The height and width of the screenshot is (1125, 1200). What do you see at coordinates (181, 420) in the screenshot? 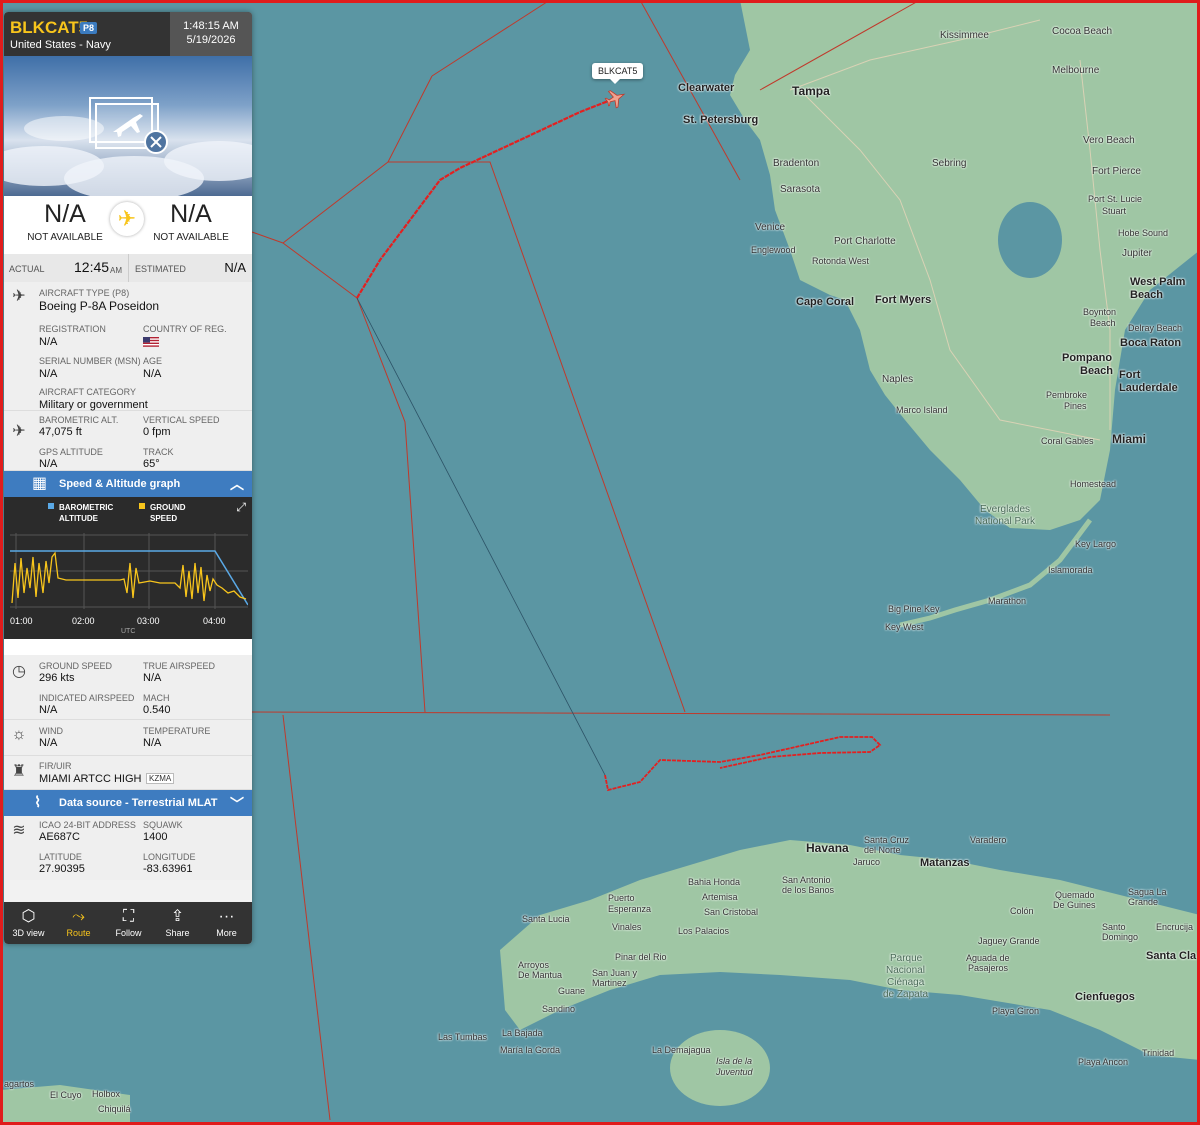
I see `vertical-speed-label: VERTICAL SPEED` at bounding box center [181, 420].